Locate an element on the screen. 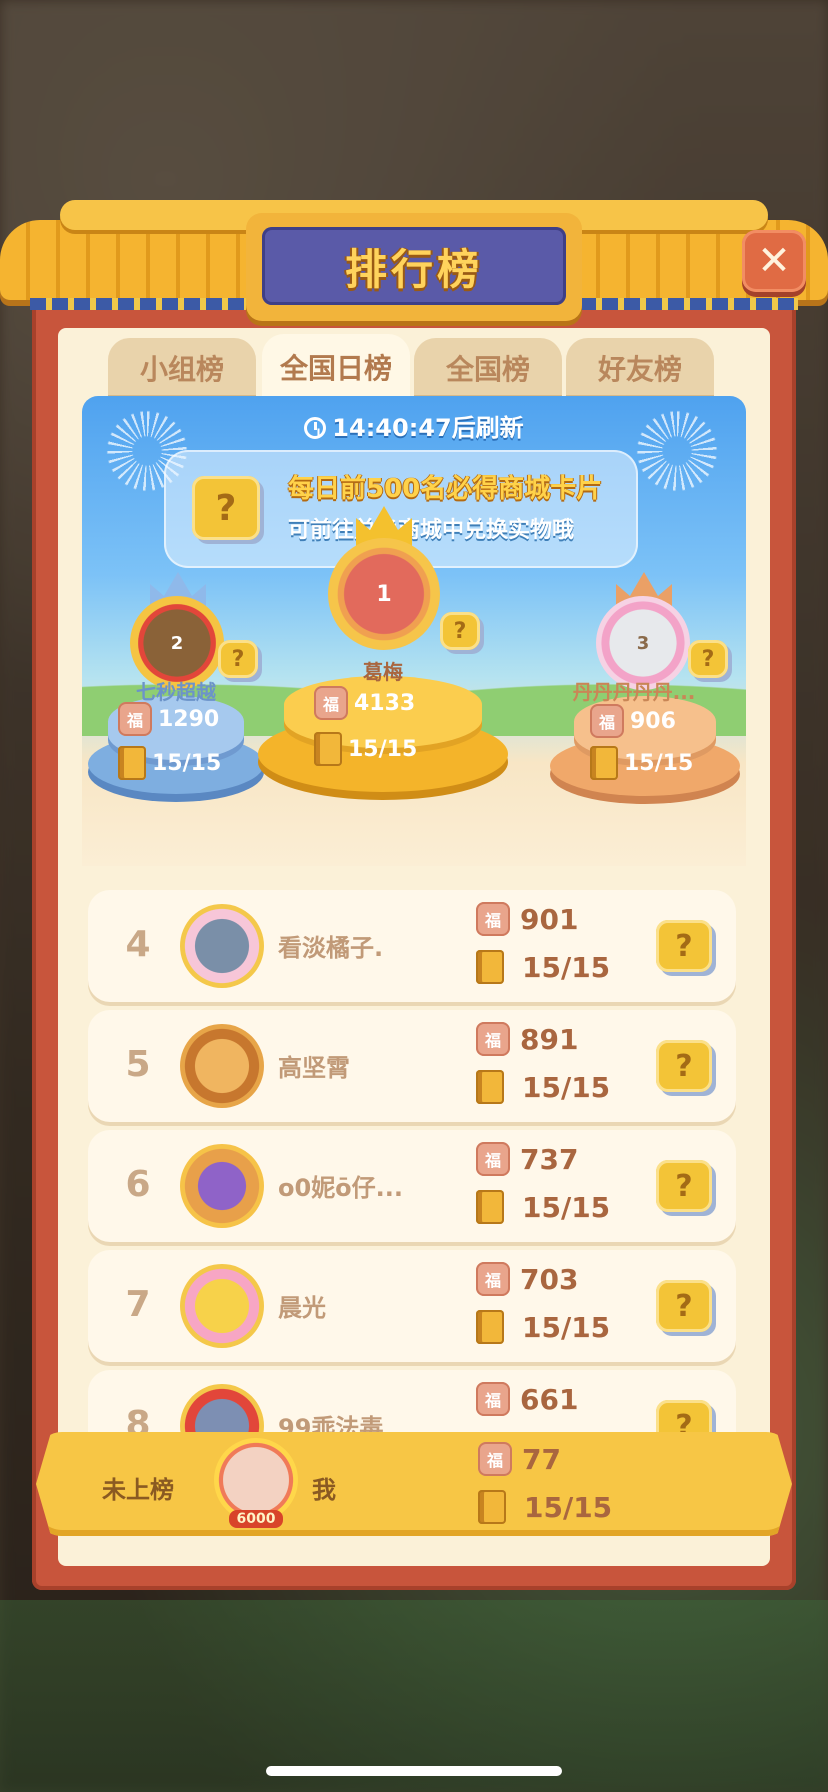 This screenshot has height=1792, width=828. rank-number: 4 is located at coordinates (138, 944).